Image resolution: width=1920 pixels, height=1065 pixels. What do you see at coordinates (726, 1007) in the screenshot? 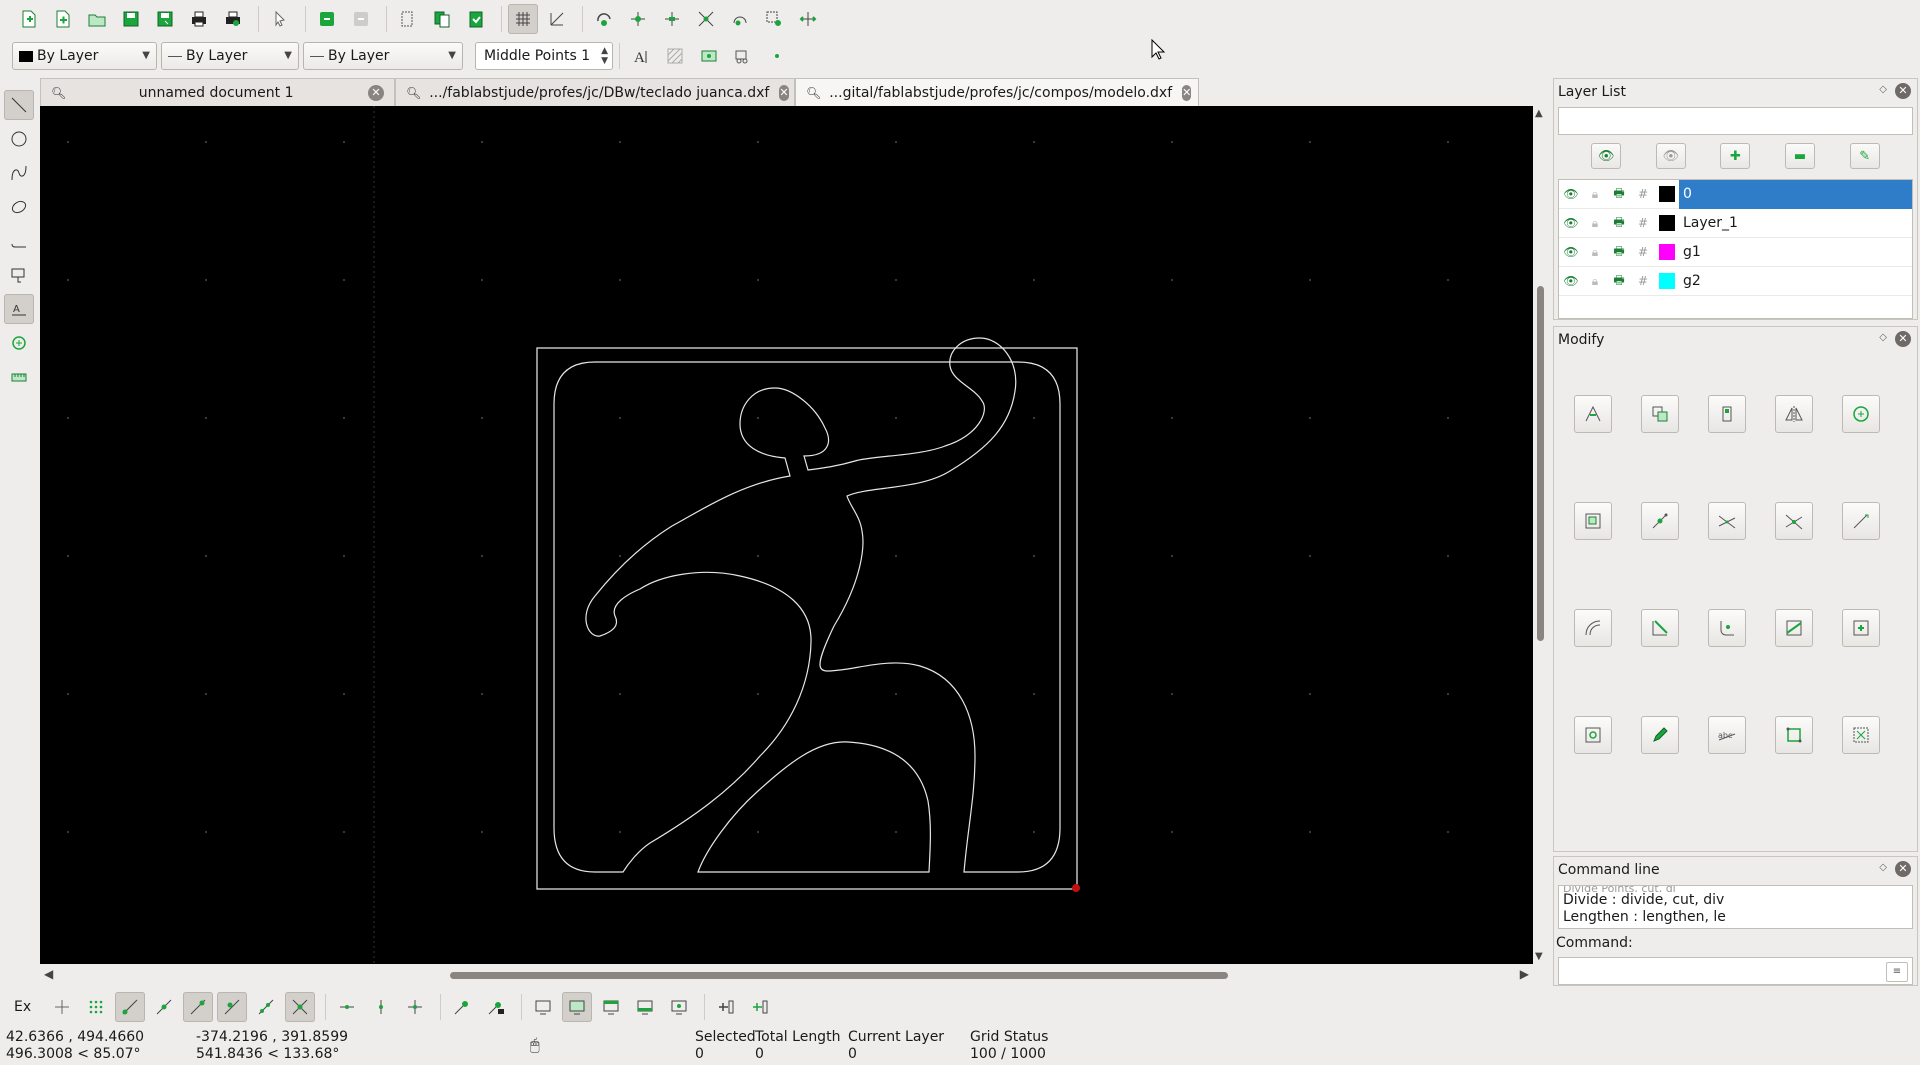
I see `add-block-icon` at bounding box center [726, 1007].